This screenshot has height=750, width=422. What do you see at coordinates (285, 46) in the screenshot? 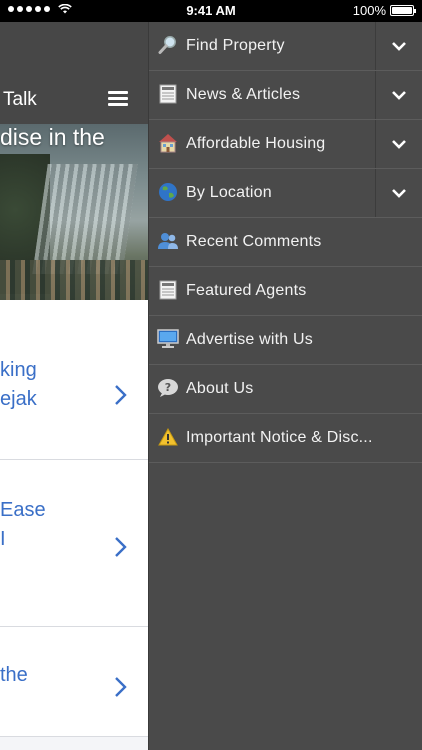
I see `menu-item-find-property: Find Property` at bounding box center [285, 46].